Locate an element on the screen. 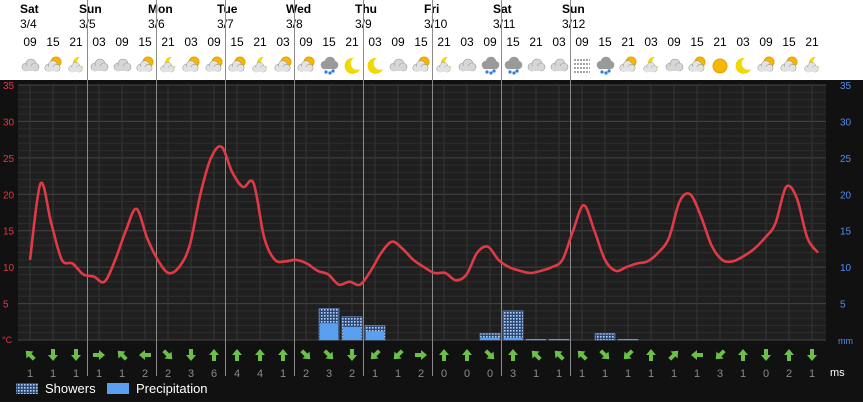 This screenshot has height=407, width=863. day-name: Tue is located at coordinates (227, 9).